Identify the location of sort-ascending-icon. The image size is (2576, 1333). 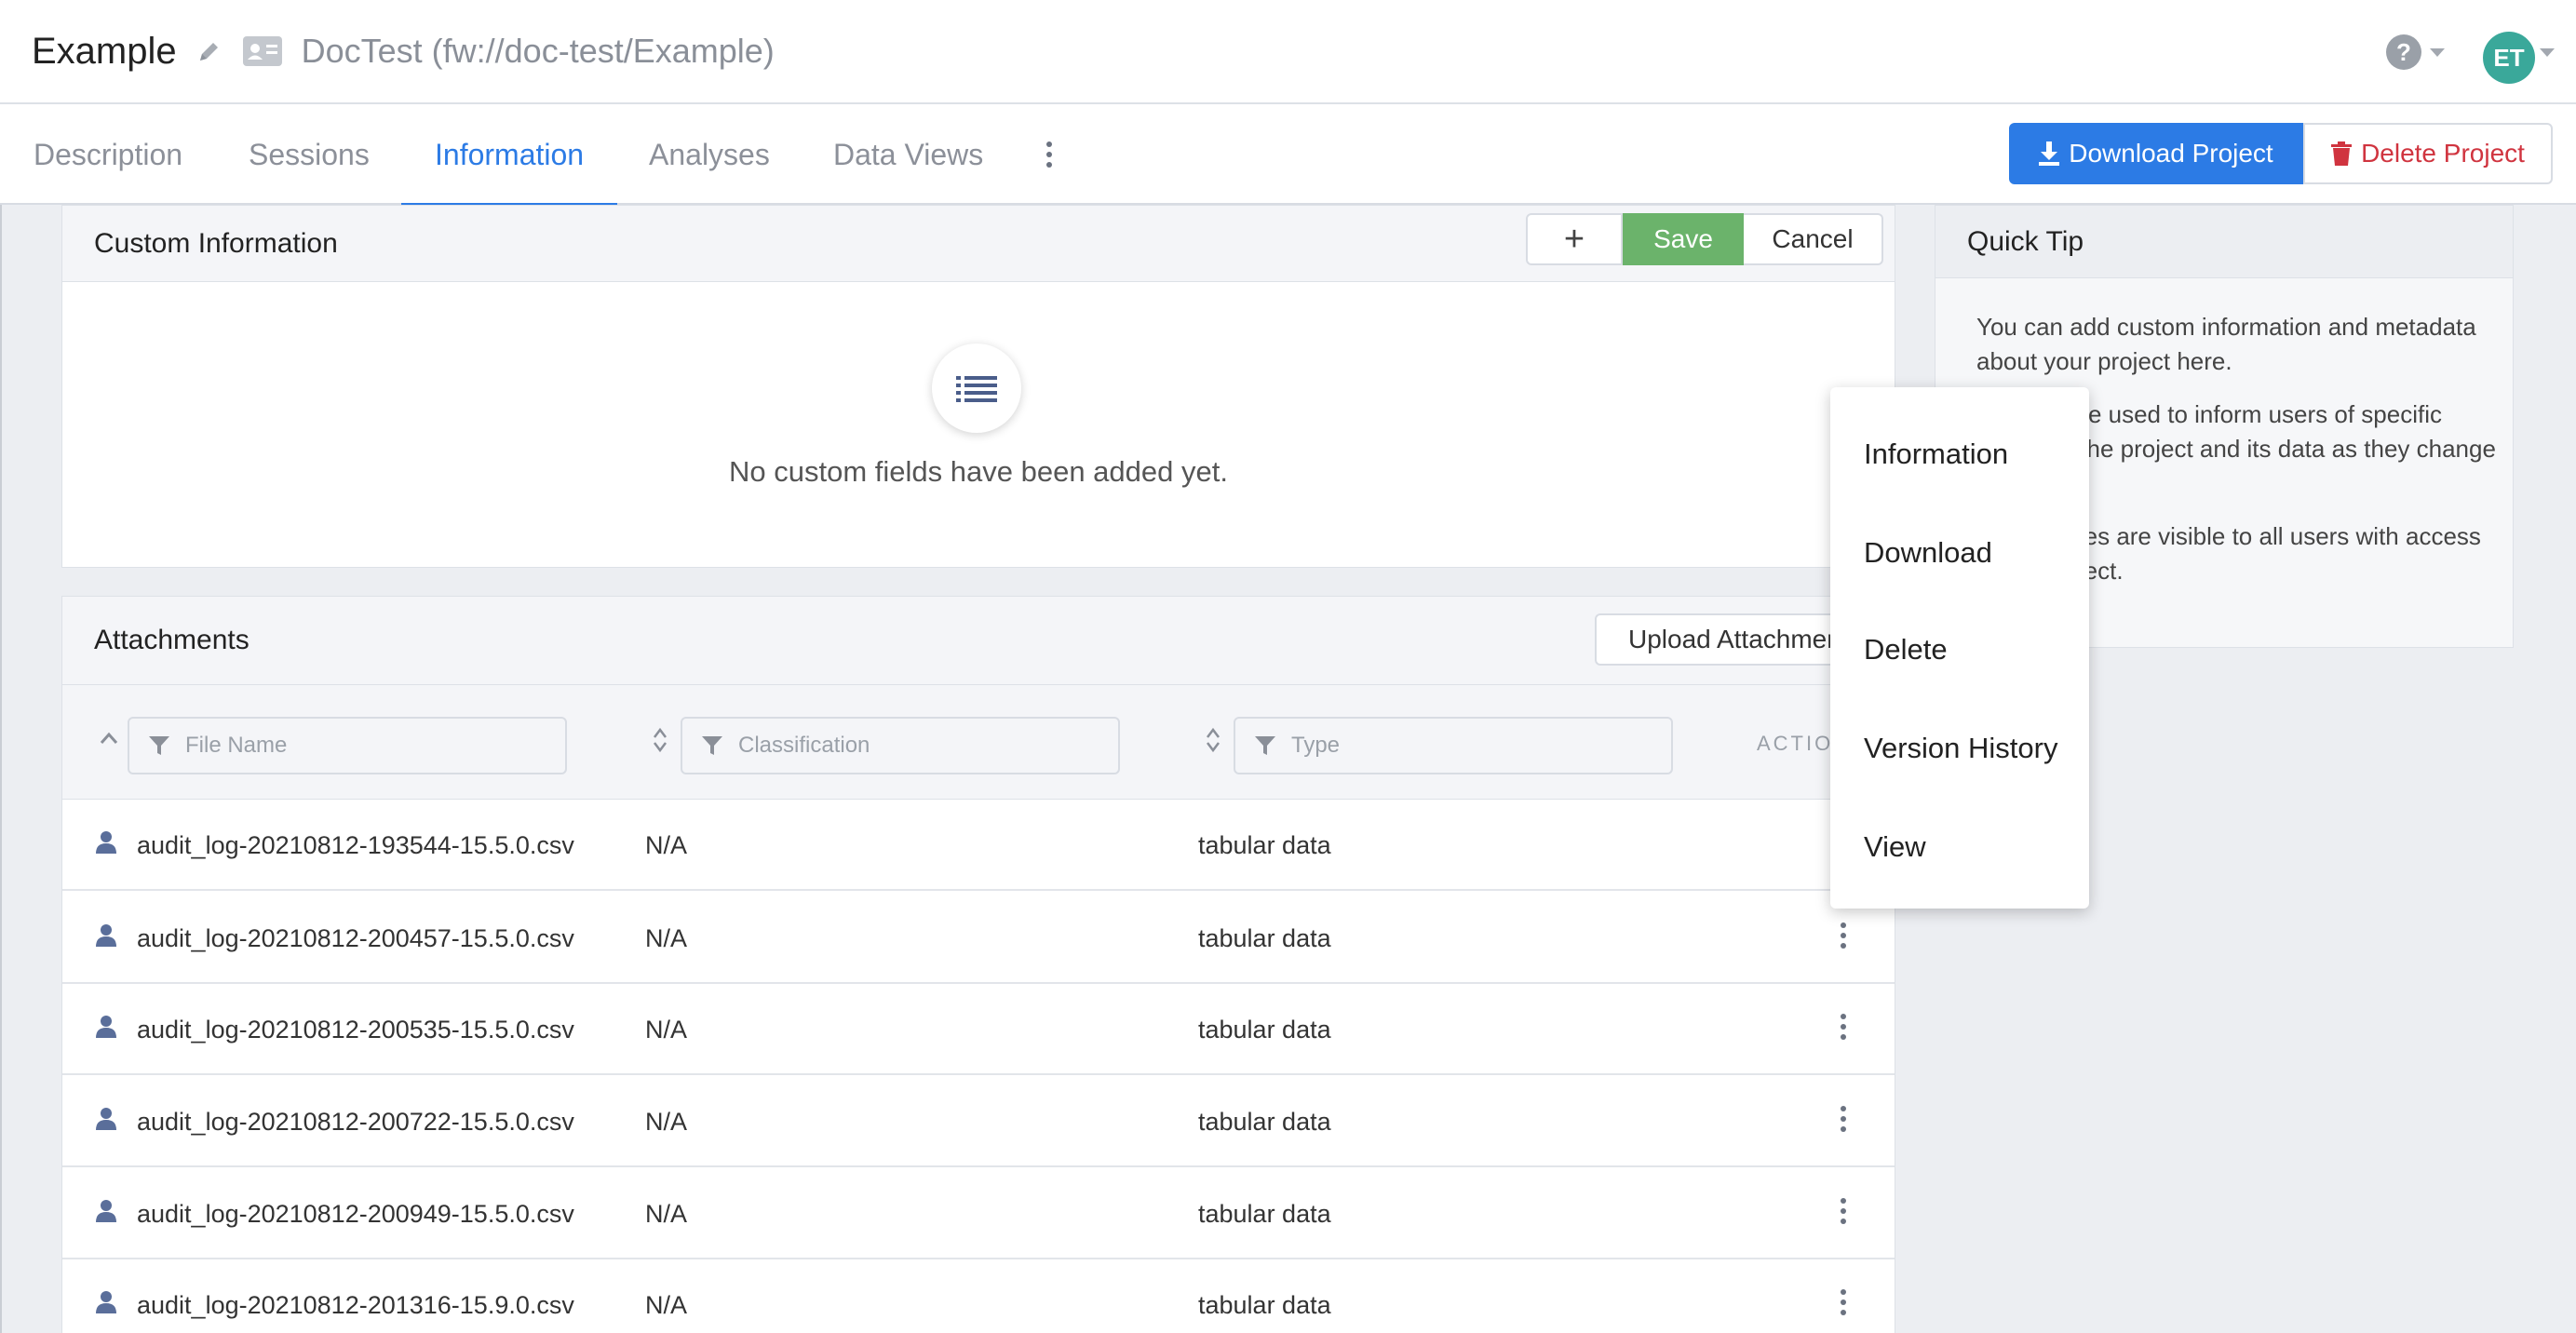
(109, 741).